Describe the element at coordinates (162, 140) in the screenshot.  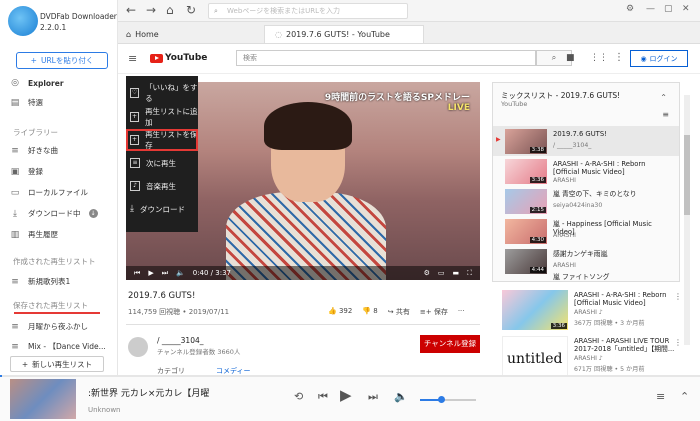
I see `menu-save-playlist: + 再生リストを保存` at that location.